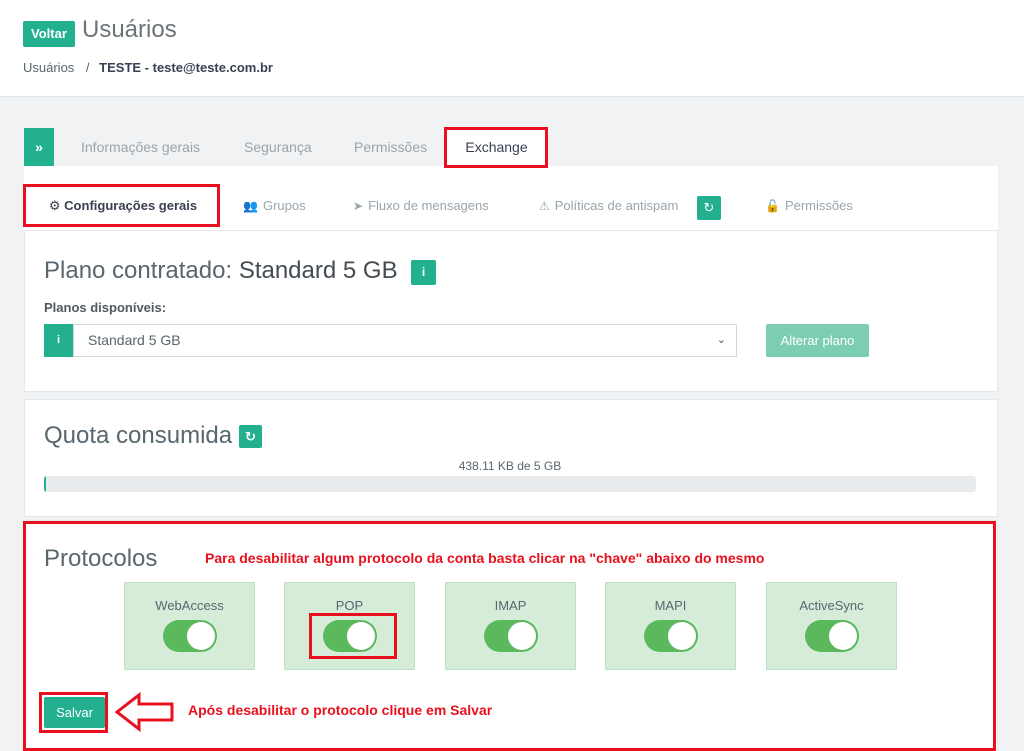 This screenshot has height=751, width=1024. Describe the element at coordinates (405, 340) in the screenshot. I see `plan-select: Standard 5 GB ⌄` at that location.